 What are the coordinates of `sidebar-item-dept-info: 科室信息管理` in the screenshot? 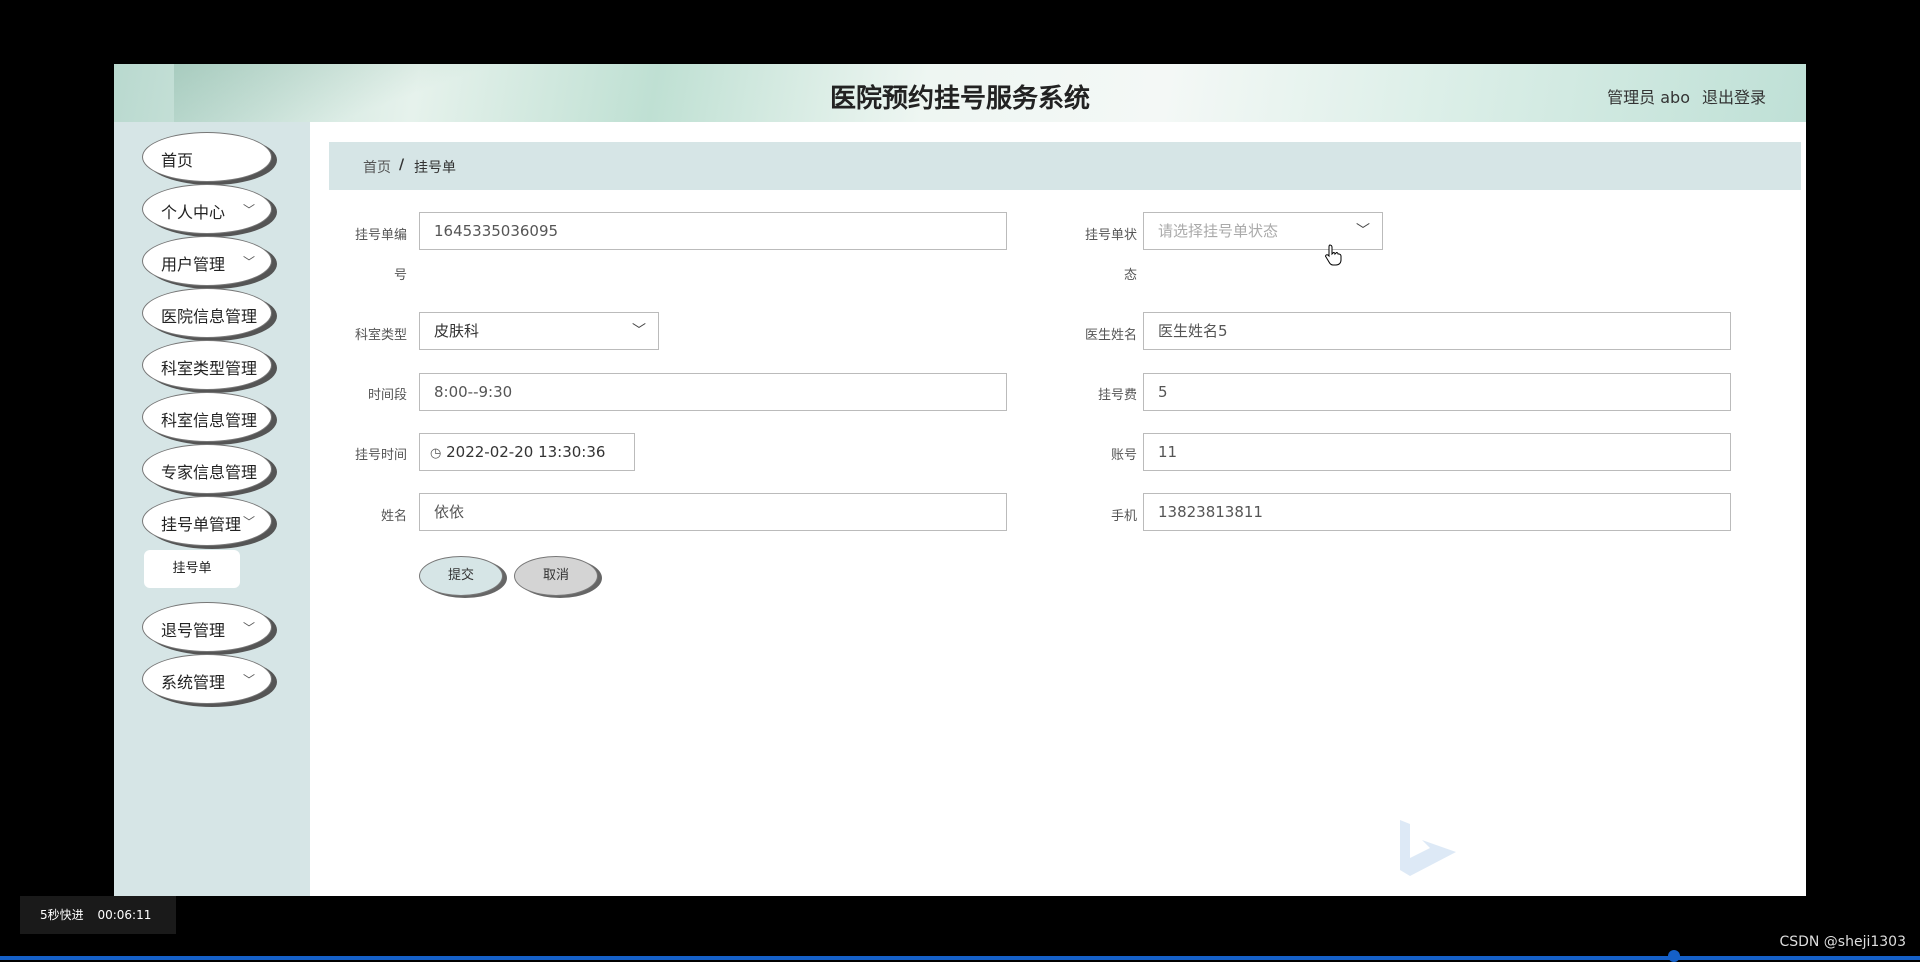 It's located at (207, 417).